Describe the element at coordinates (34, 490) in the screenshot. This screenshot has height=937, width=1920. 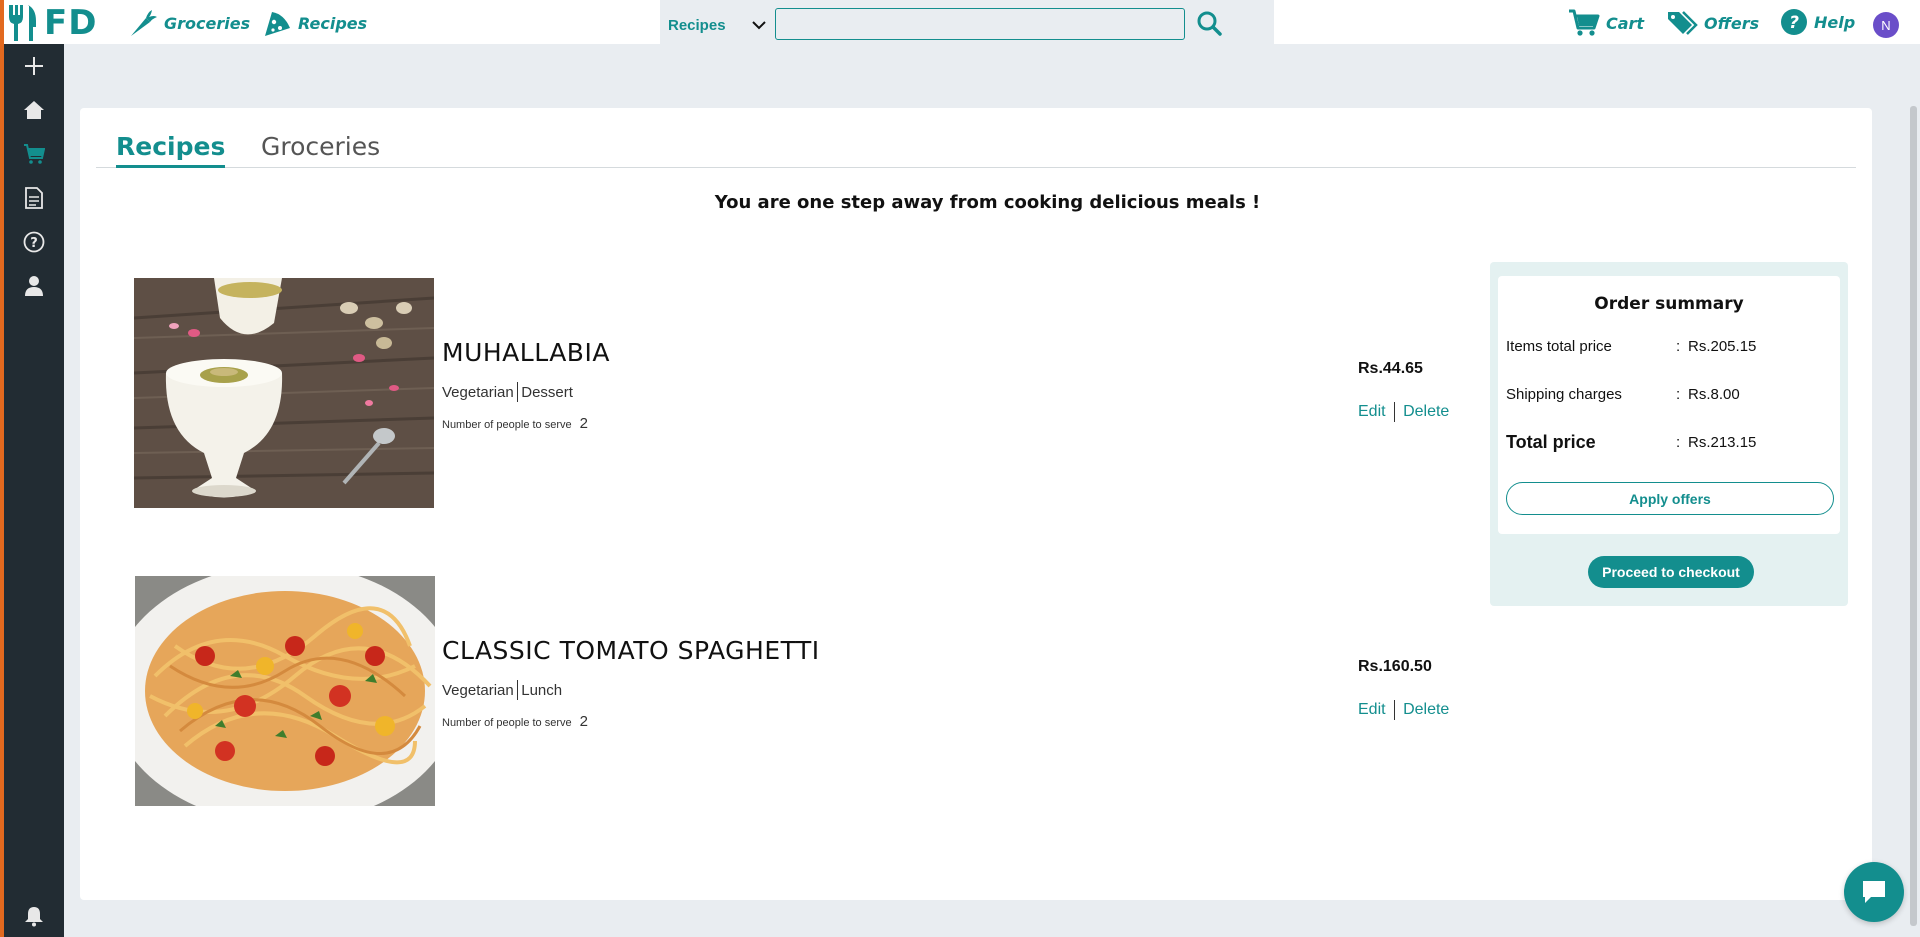
I see `sidebar: ?` at that location.